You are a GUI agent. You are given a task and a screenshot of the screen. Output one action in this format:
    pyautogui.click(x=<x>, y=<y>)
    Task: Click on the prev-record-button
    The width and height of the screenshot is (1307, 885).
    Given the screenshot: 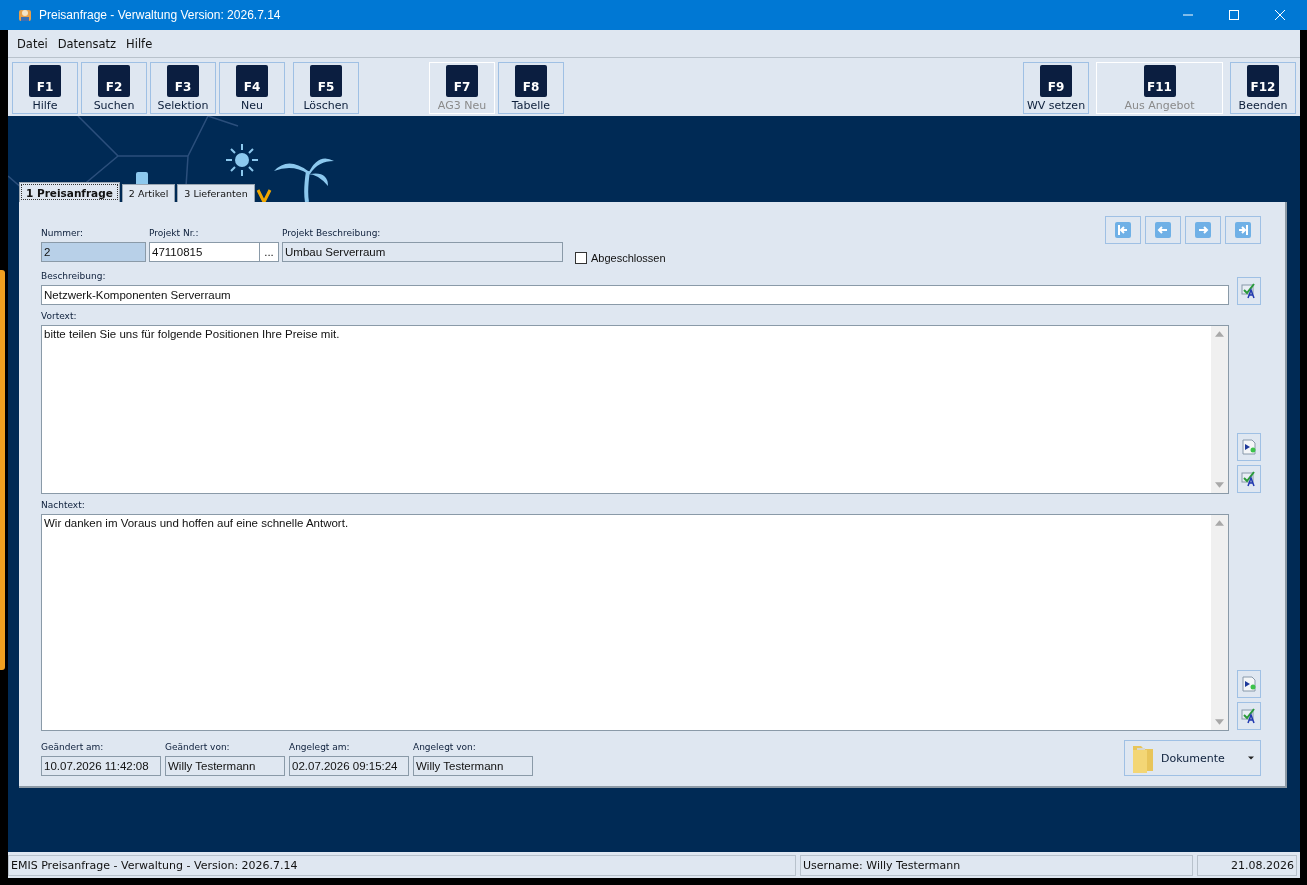 What is the action you would take?
    pyautogui.click(x=1163, y=230)
    